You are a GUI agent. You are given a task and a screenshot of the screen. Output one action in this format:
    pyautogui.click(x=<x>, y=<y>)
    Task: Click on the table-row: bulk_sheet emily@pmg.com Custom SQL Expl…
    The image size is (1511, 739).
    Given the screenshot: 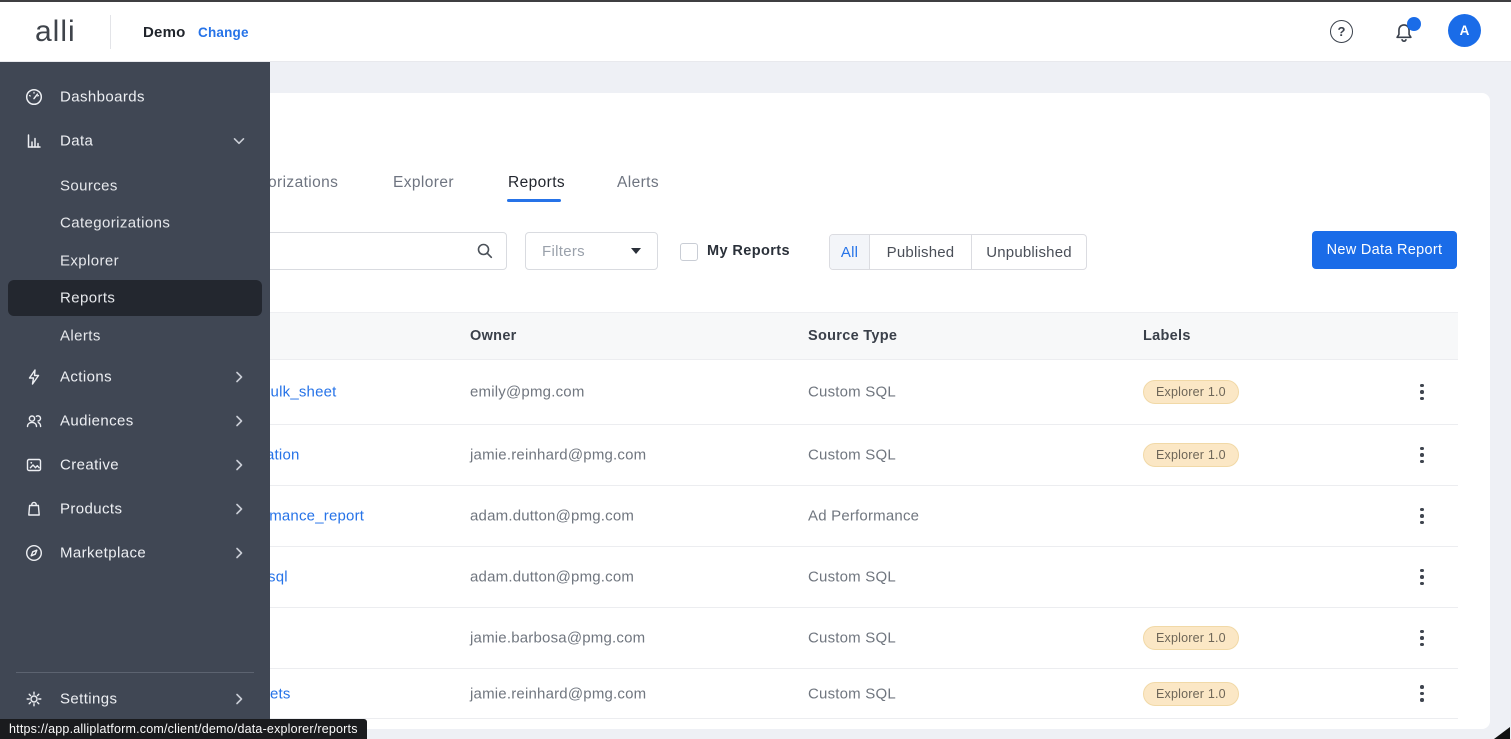 What is the action you would take?
    pyautogui.click(x=760, y=392)
    